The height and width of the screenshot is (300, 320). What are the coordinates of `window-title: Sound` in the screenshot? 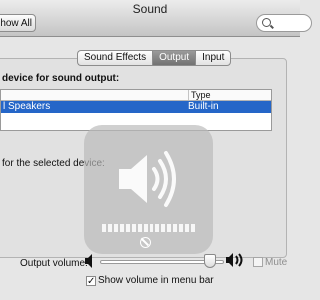 It's located at (150, 9).